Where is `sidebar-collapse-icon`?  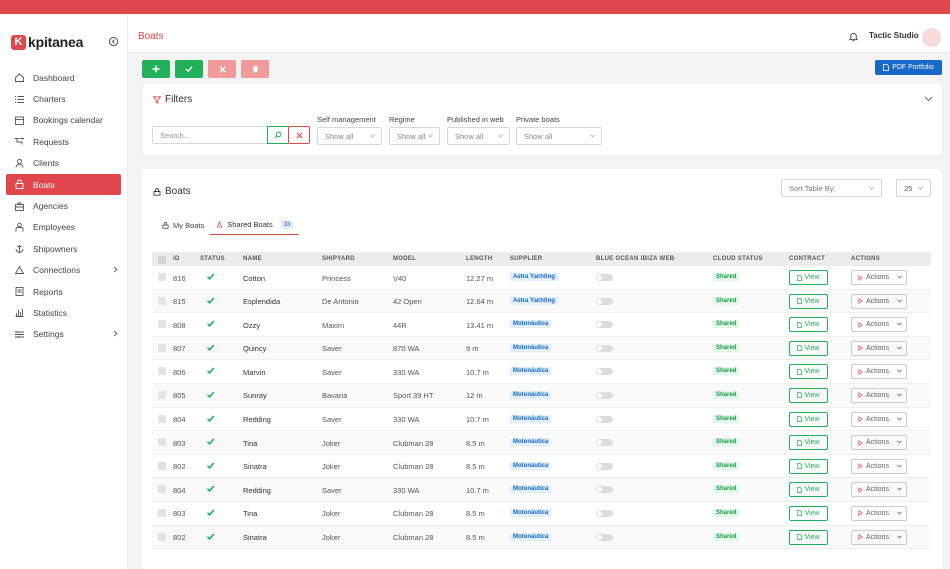
sidebar-collapse-icon is located at coordinates (113, 41).